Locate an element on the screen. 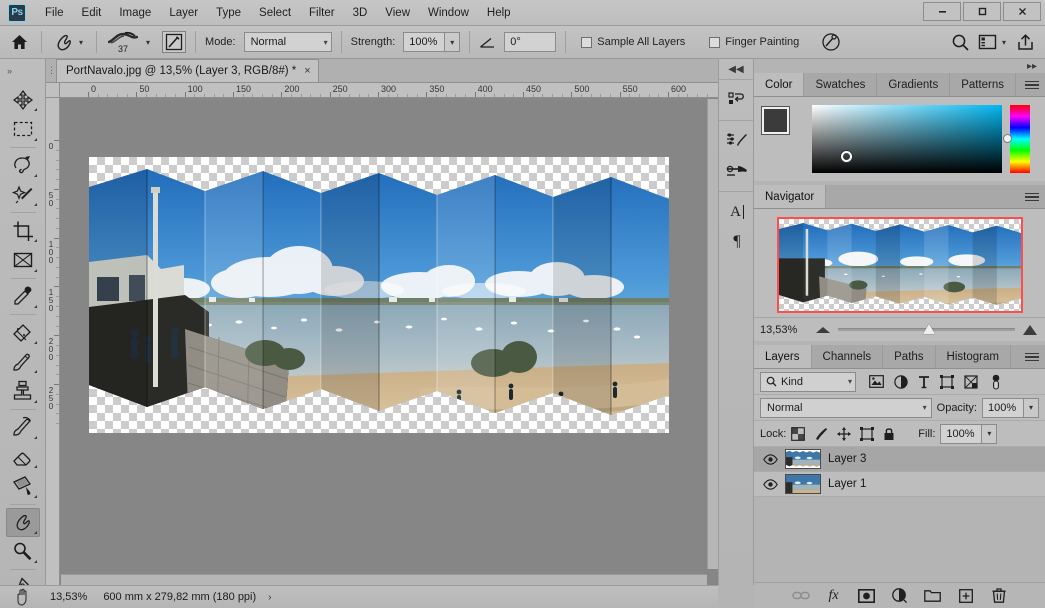  tab-gradients: Gradients is located at coordinates (914, 84).